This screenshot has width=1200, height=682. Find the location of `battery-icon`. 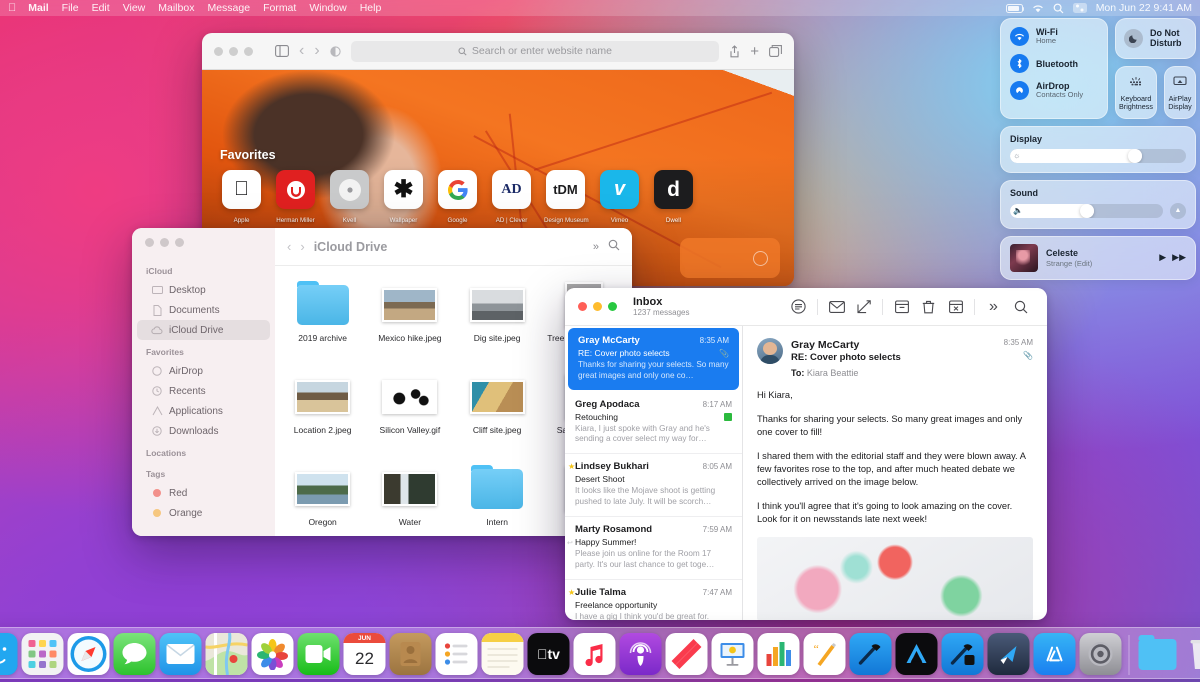

battery-icon is located at coordinates (1015, 8).